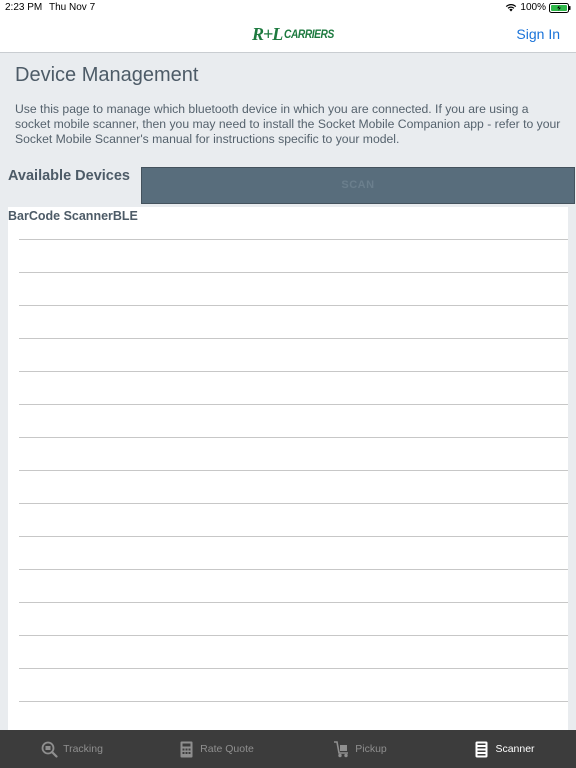 The width and height of the screenshot is (576, 768). Describe the element at coordinates (186, 749) in the screenshot. I see `rate-quote-icon` at that location.